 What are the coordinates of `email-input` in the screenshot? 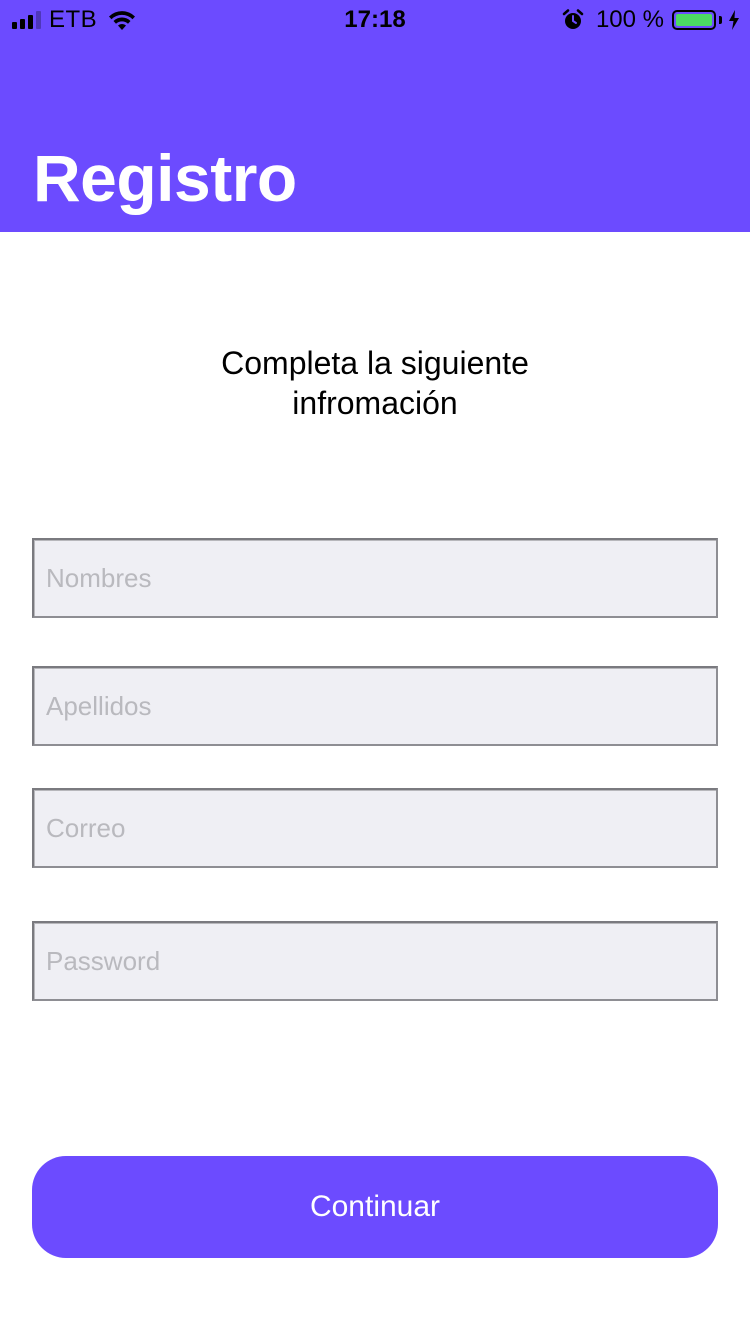 It's located at (375, 828).